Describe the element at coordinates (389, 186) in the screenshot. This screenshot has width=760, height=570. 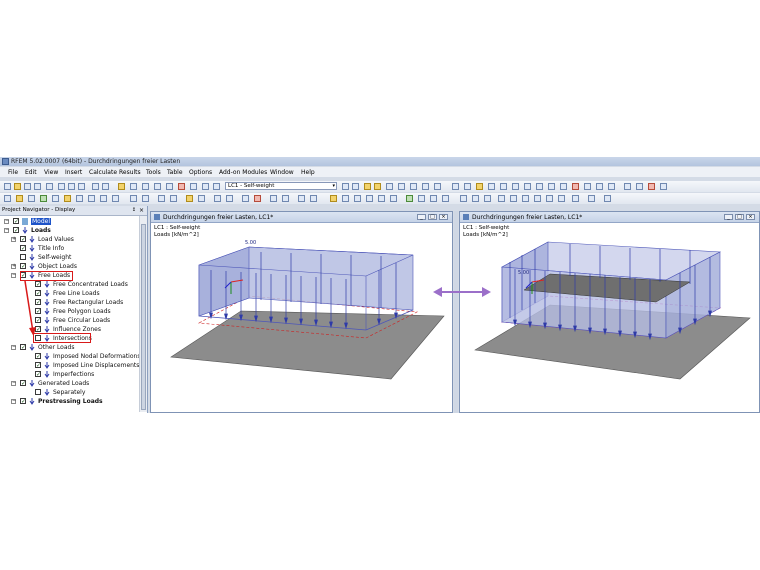
I see `load-wizard-icon` at that location.